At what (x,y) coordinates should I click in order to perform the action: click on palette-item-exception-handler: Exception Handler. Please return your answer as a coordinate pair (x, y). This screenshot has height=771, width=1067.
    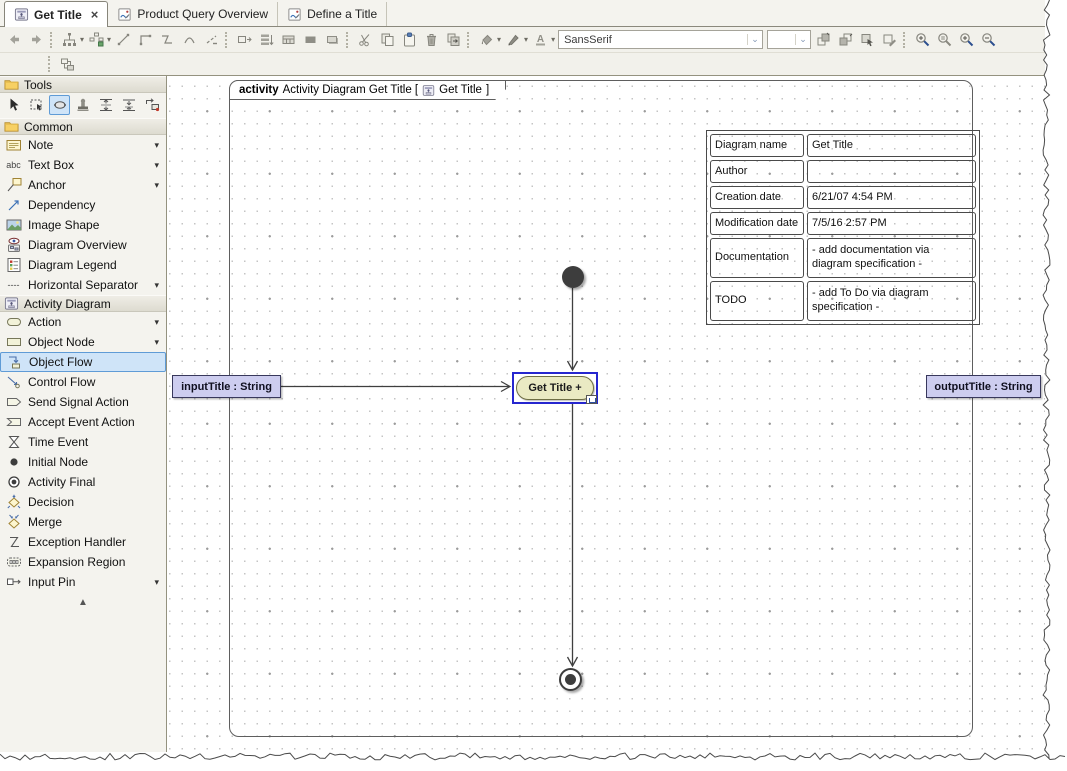
    Looking at the image, I should click on (83, 542).